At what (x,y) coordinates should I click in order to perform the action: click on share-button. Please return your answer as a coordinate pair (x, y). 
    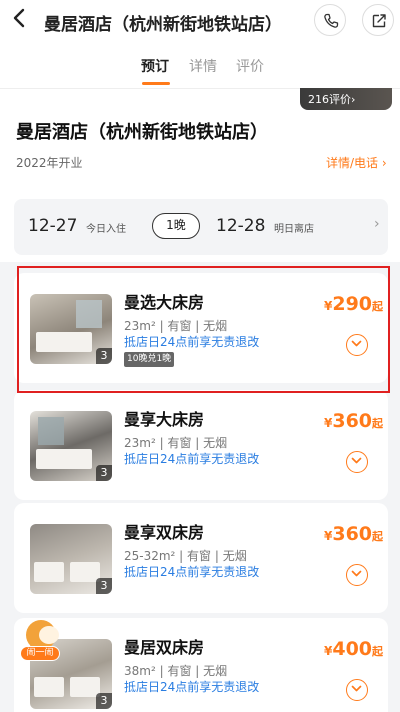
    Looking at the image, I should click on (378, 20).